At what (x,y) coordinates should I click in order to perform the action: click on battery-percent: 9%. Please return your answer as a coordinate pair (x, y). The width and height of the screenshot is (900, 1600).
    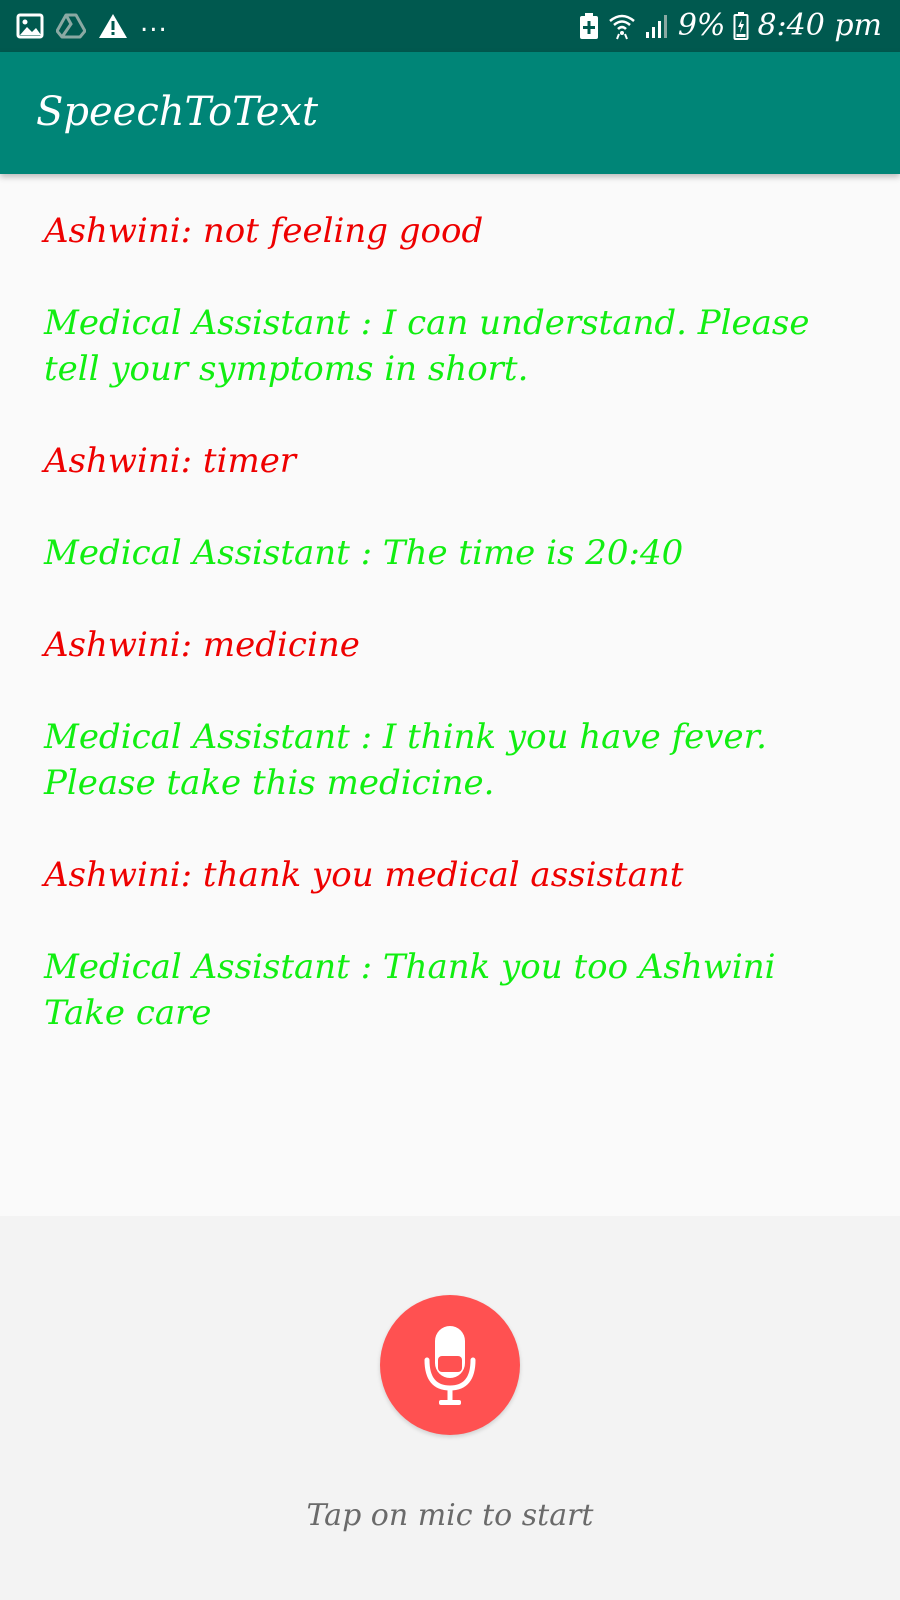
    Looking at the image, I should click on (701, 25).